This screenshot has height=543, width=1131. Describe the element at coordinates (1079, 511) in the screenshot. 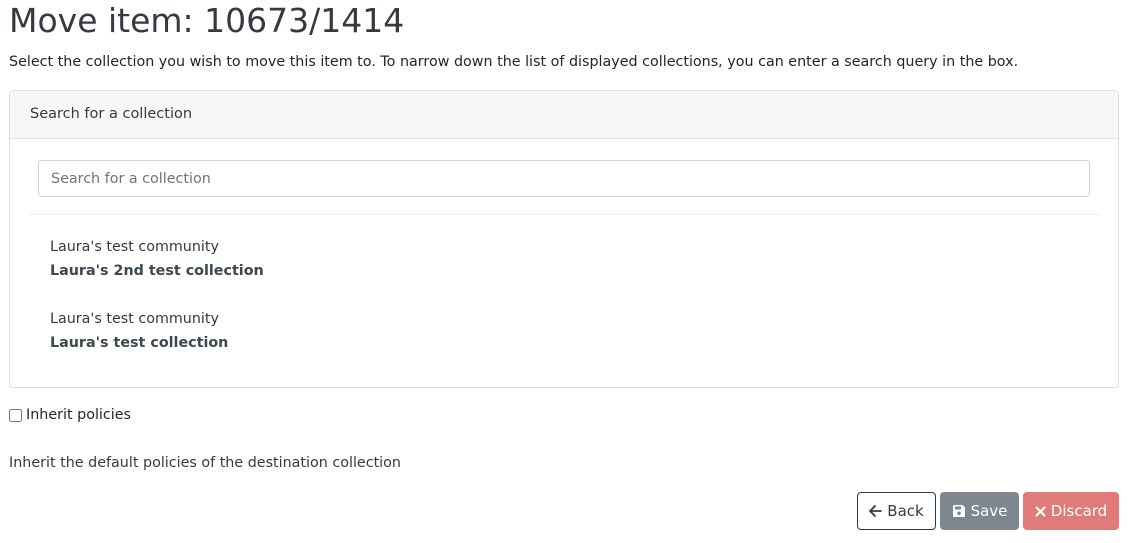

I see `discard-label: Discard` at that location.